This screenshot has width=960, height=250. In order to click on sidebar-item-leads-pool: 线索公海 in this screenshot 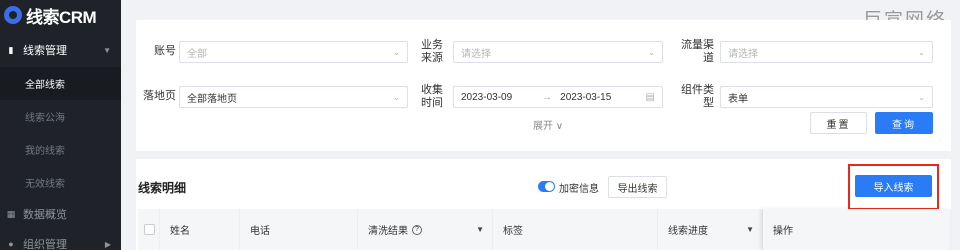, I will do `click(60, 116)`.